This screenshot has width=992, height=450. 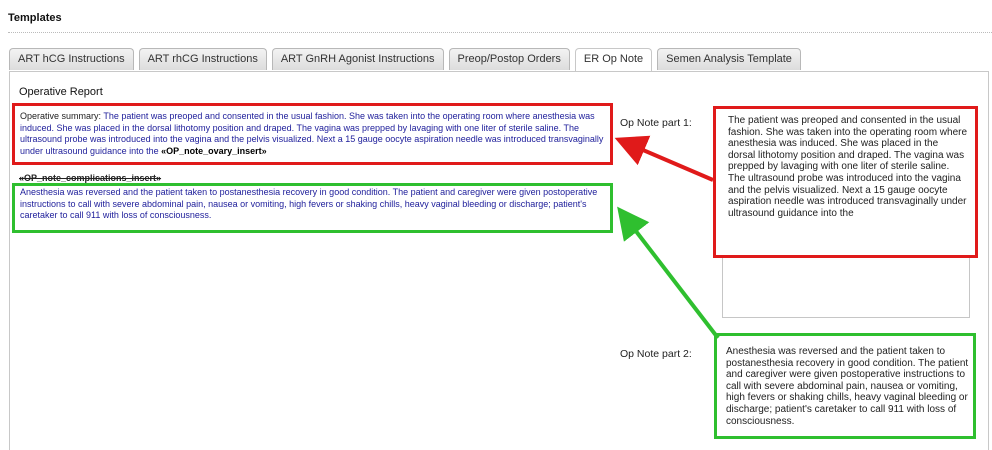 I want to click on green-arrow, so click(x=668, y=273).